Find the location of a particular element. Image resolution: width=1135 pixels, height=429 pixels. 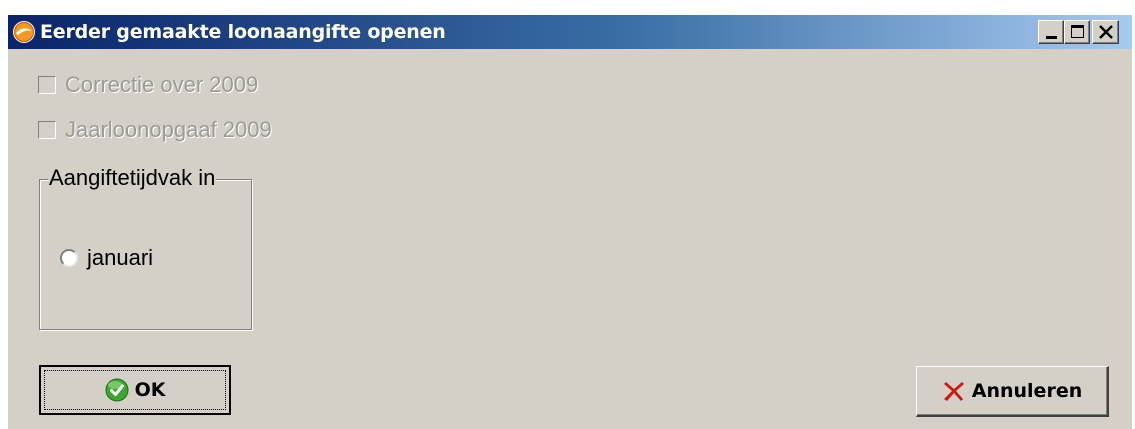

jaarloonopgaaf-label: Jaarloonopgaaf 2009 is located at coordinates (168, 129).